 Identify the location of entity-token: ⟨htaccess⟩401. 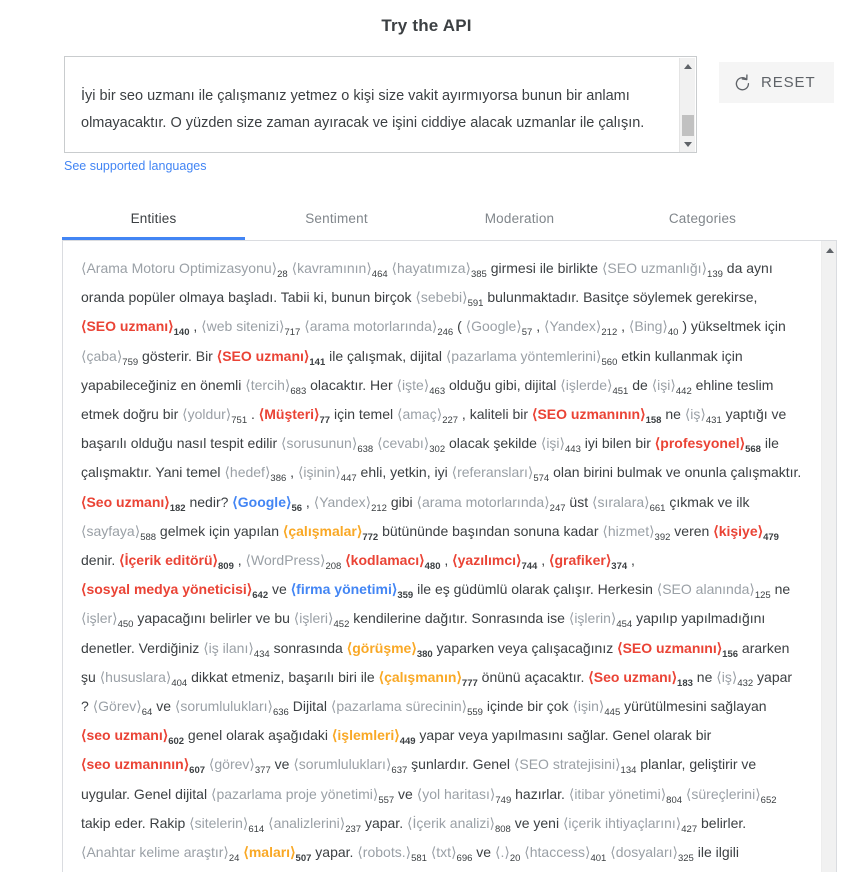
(565, 854).